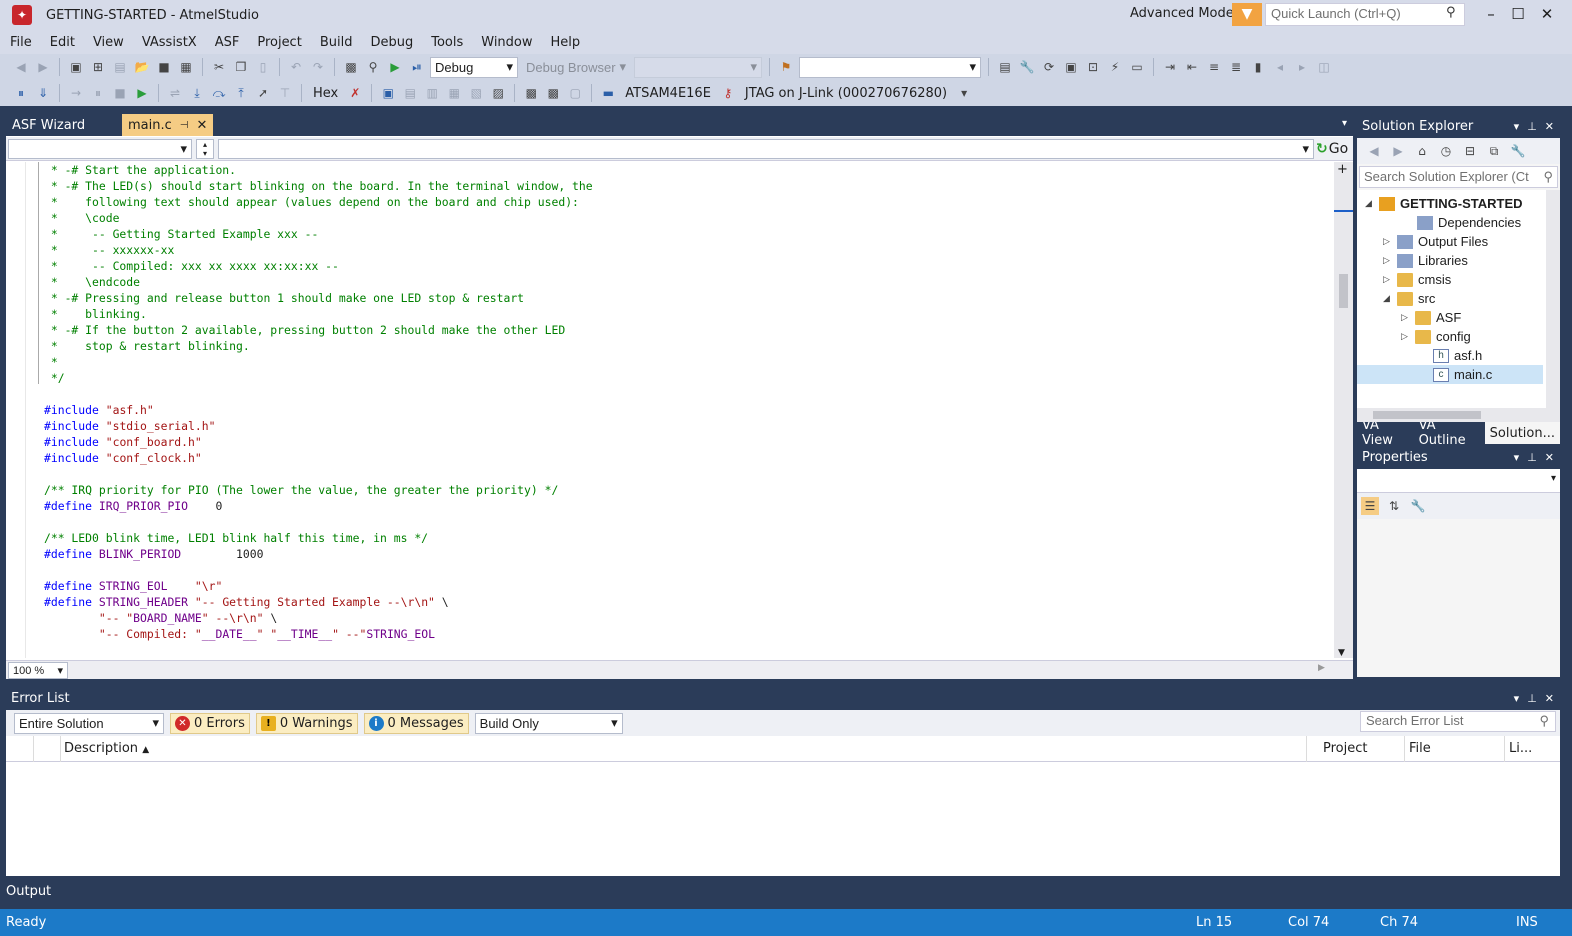 The height and width of the screenshot is (936, 1572). Describe the element at coordinates (100, 149) in the screenshot. I see `scope-select: ▾` at that location.